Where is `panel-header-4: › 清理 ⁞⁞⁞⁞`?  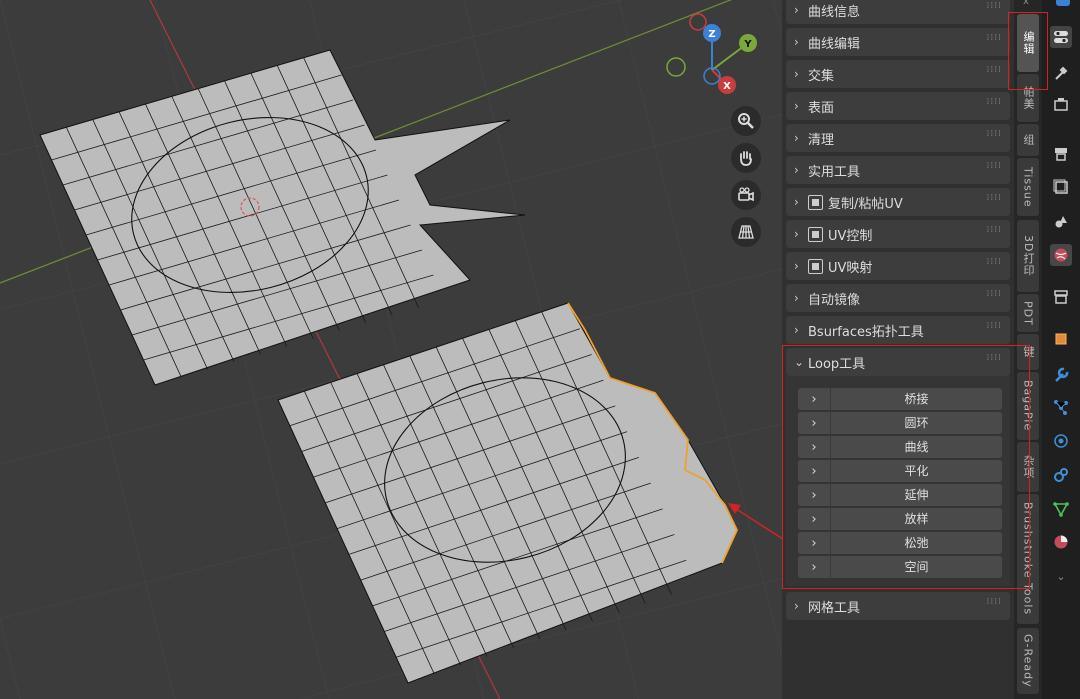 panel-header-4: › 清理 ⁞⁞⁞⁞ is located at coordinates (898, 138).